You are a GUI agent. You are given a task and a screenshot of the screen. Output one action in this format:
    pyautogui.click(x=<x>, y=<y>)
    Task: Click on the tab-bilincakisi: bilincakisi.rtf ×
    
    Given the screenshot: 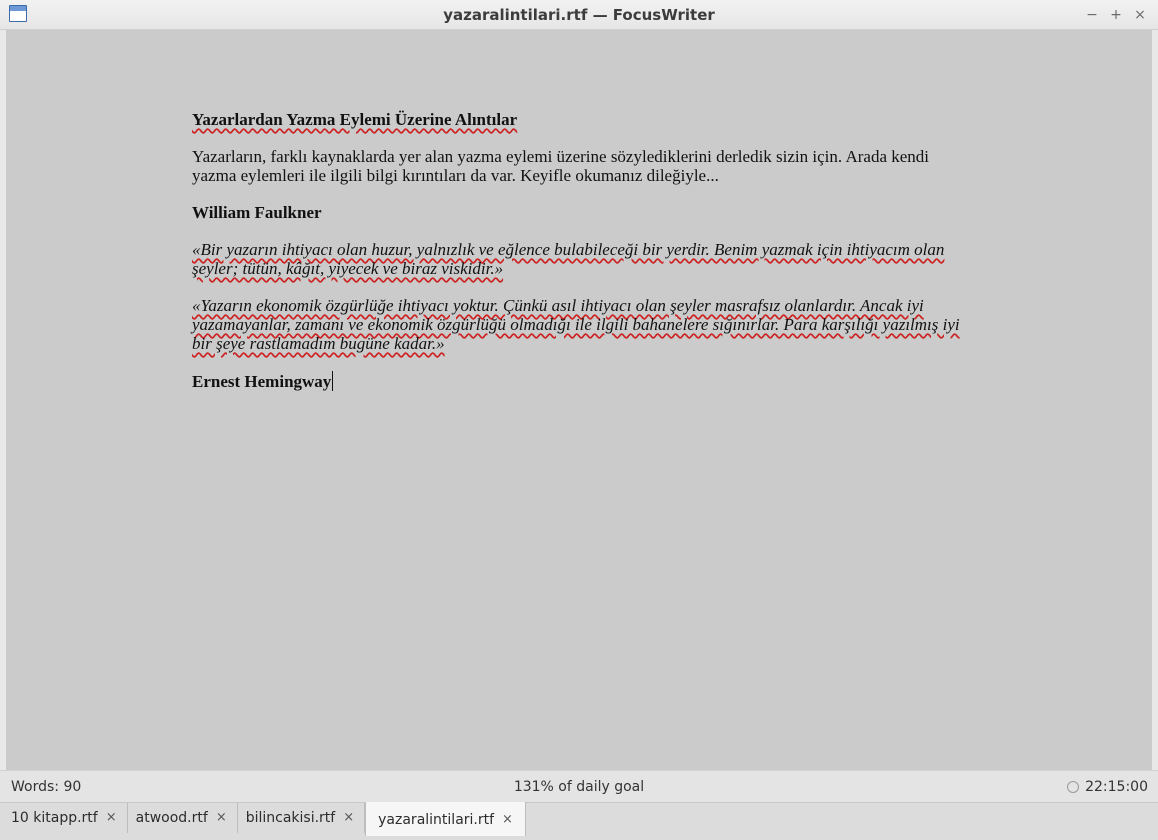 What is the action you would take?
    pyautogui.click(x=302, y=818)
    